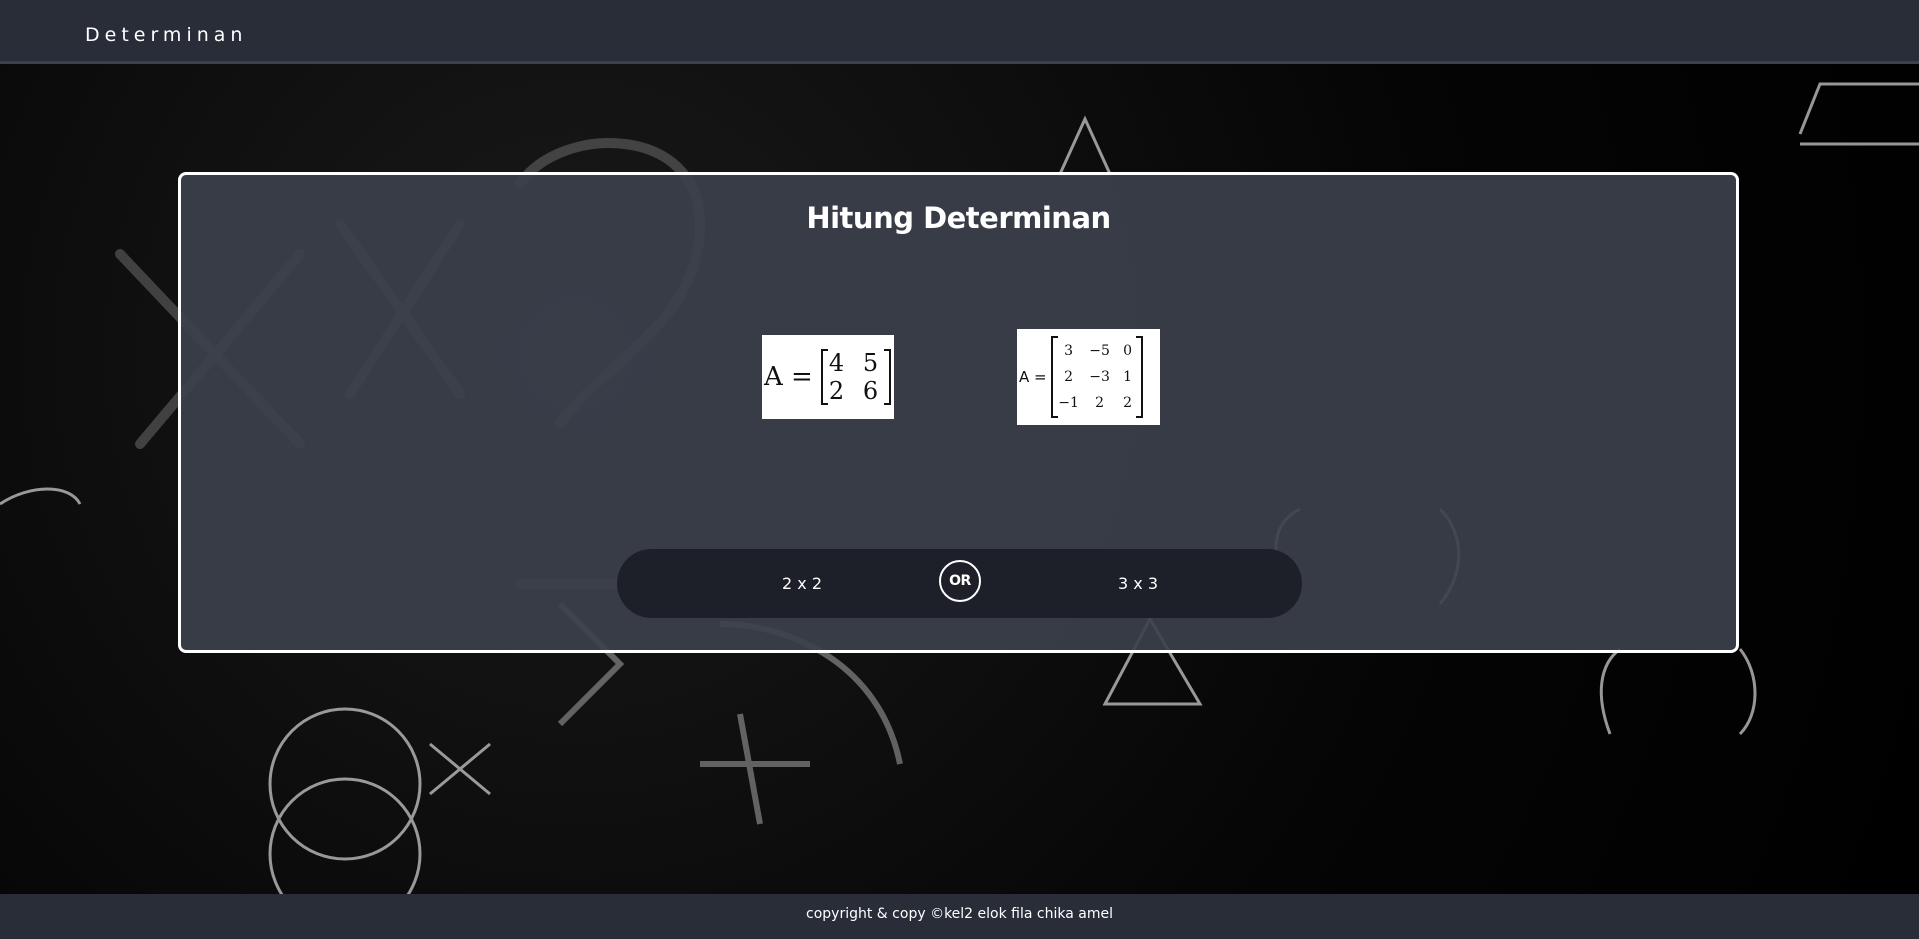 This screenshot has width=1919, height=939. What do you see at coordinates (1068, 403) in the screenshot?
I see `matrix-cell: −1` at bounding box center [1068, 403].